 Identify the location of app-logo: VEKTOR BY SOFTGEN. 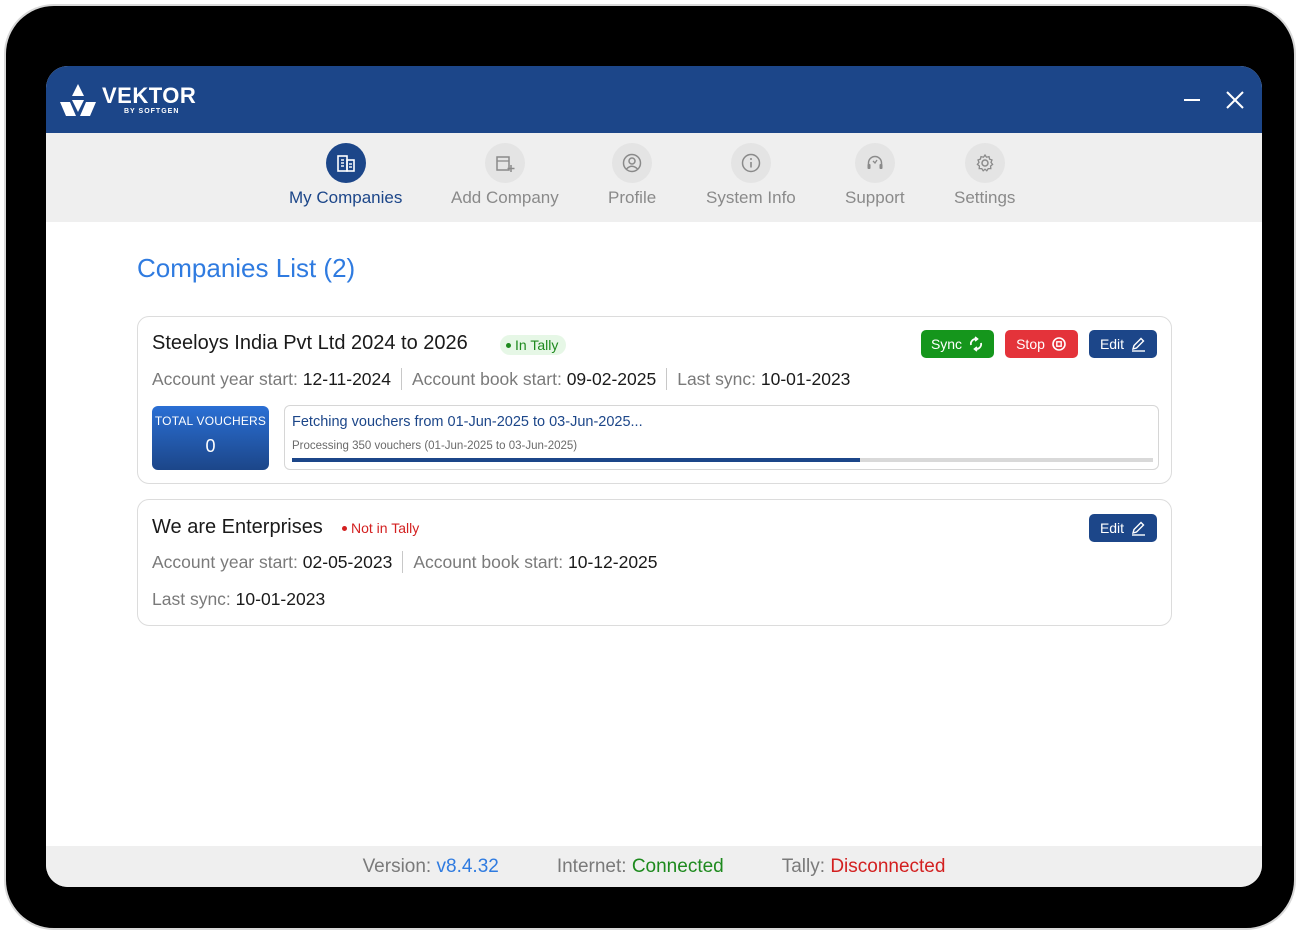
(127, 100).